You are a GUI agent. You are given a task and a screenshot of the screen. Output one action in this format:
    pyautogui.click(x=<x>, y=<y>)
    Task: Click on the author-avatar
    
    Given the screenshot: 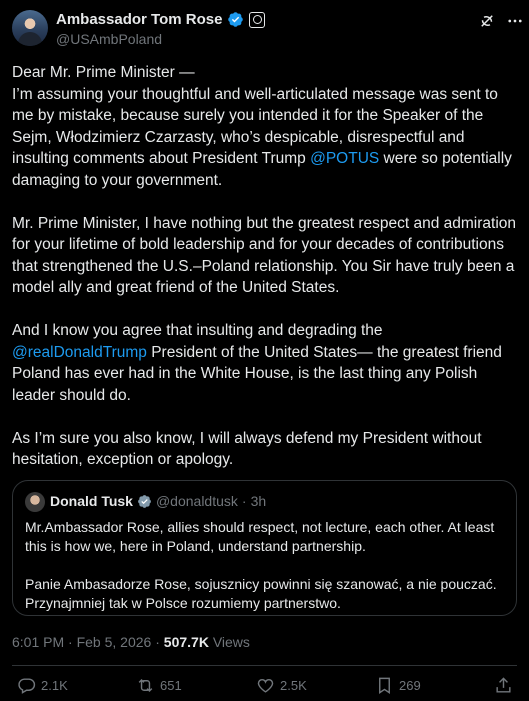 What is the action you would take?
    pyautogui.click(x=30, y=28)
    